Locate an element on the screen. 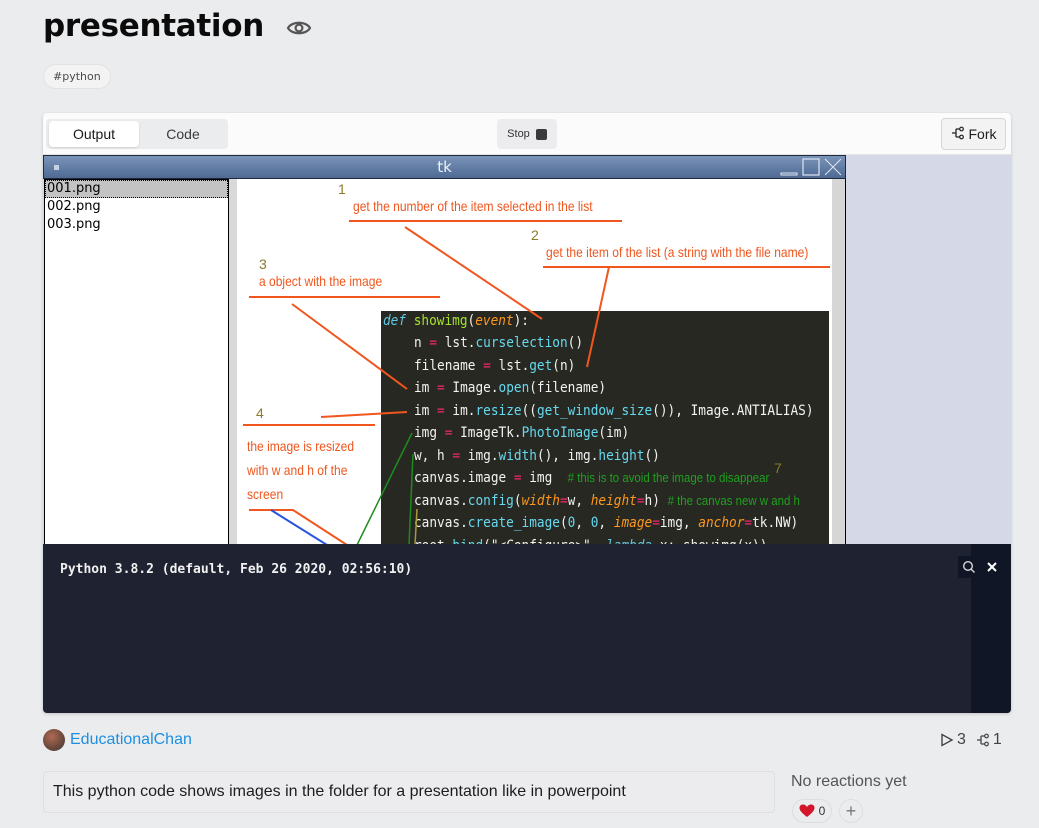  stop-icon is located at coordinates (541, 134).